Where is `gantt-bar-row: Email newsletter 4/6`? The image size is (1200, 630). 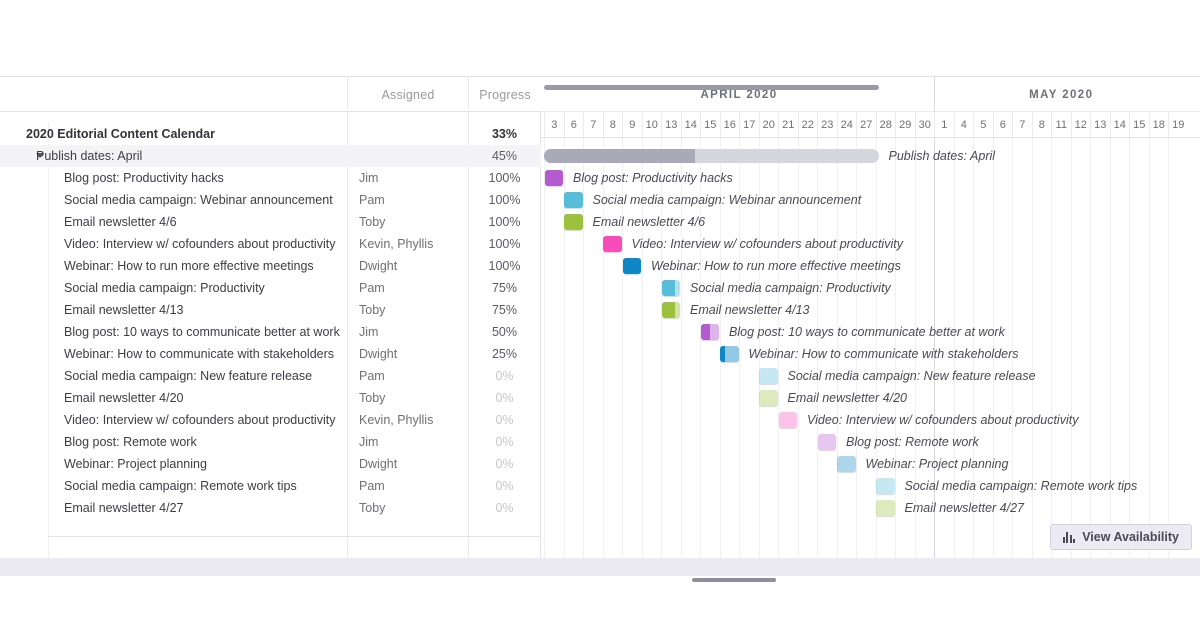 gantt-bar-row: Email newsletter 4/6 is located at coordinates (870, 222).